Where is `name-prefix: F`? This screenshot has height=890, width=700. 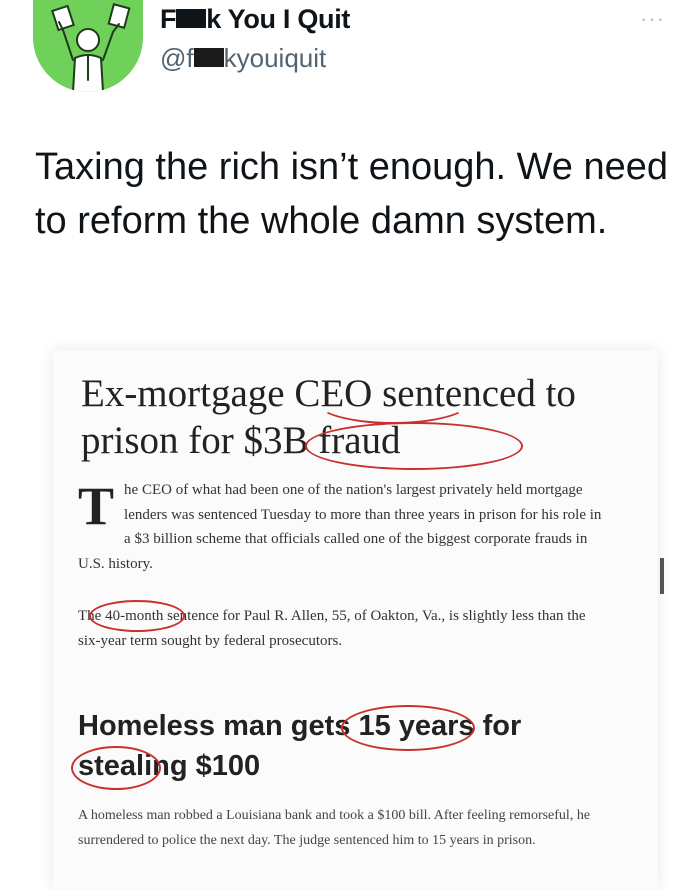
name-prefix: F is located at coordinates (168, 19).